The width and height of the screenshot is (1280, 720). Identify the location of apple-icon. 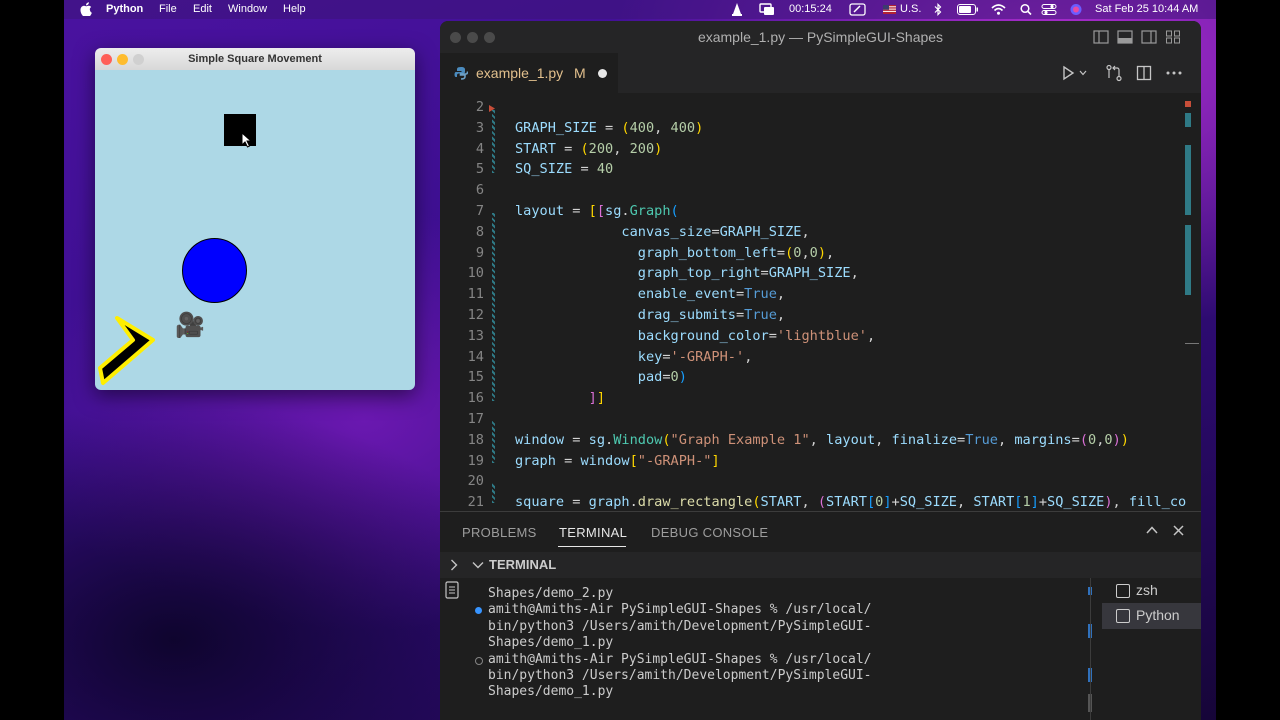
(86, 9).